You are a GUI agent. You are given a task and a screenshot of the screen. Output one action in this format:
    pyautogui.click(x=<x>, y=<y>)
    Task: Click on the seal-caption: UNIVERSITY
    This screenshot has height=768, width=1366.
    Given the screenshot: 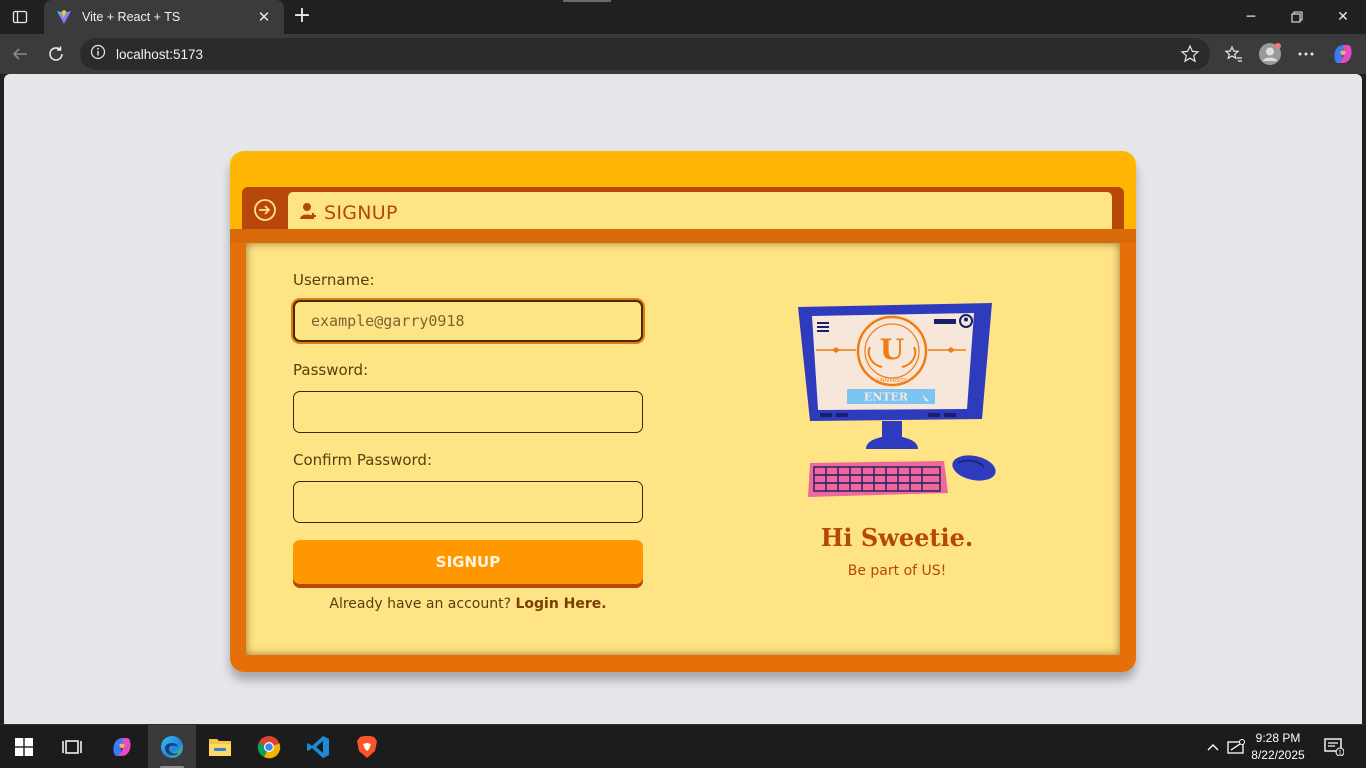 What is the action you would take?
    pyautogui.click(x=892, y=381)
    